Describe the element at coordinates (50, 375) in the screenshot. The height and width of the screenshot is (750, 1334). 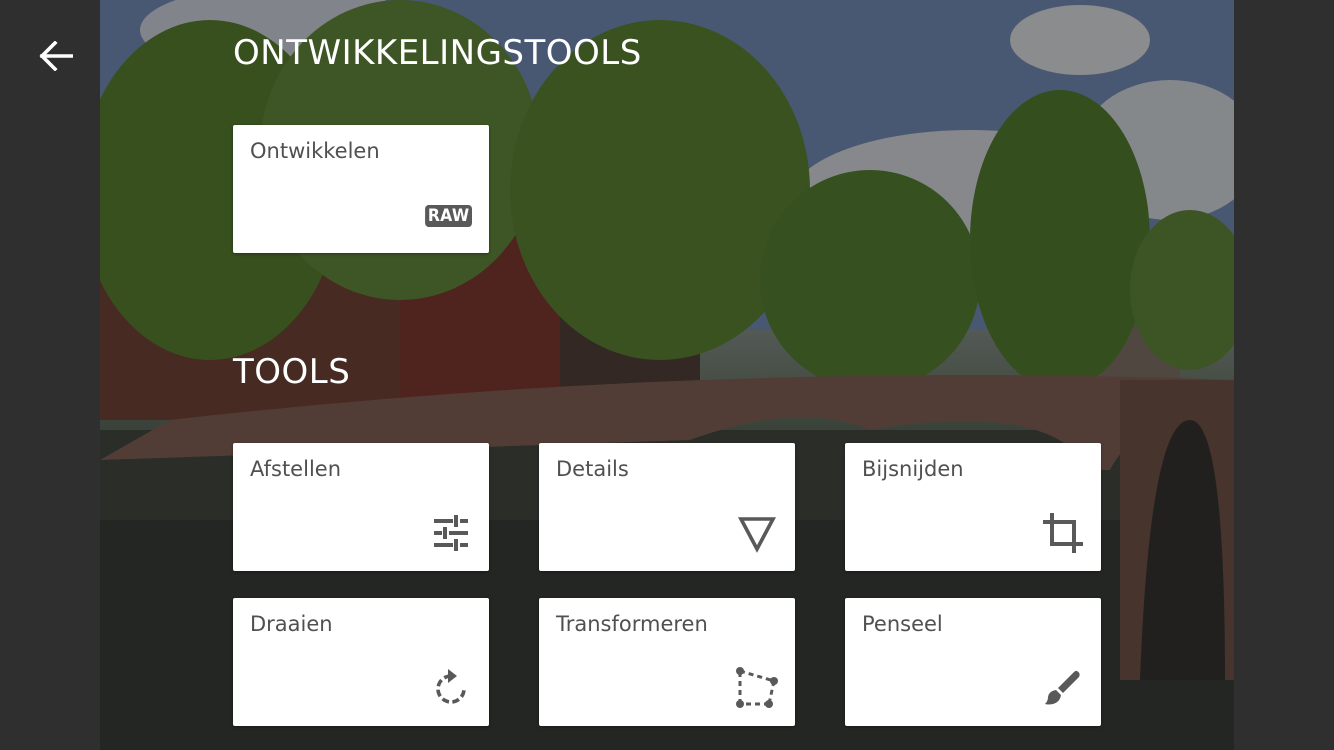
I see `left-bar` at that location.